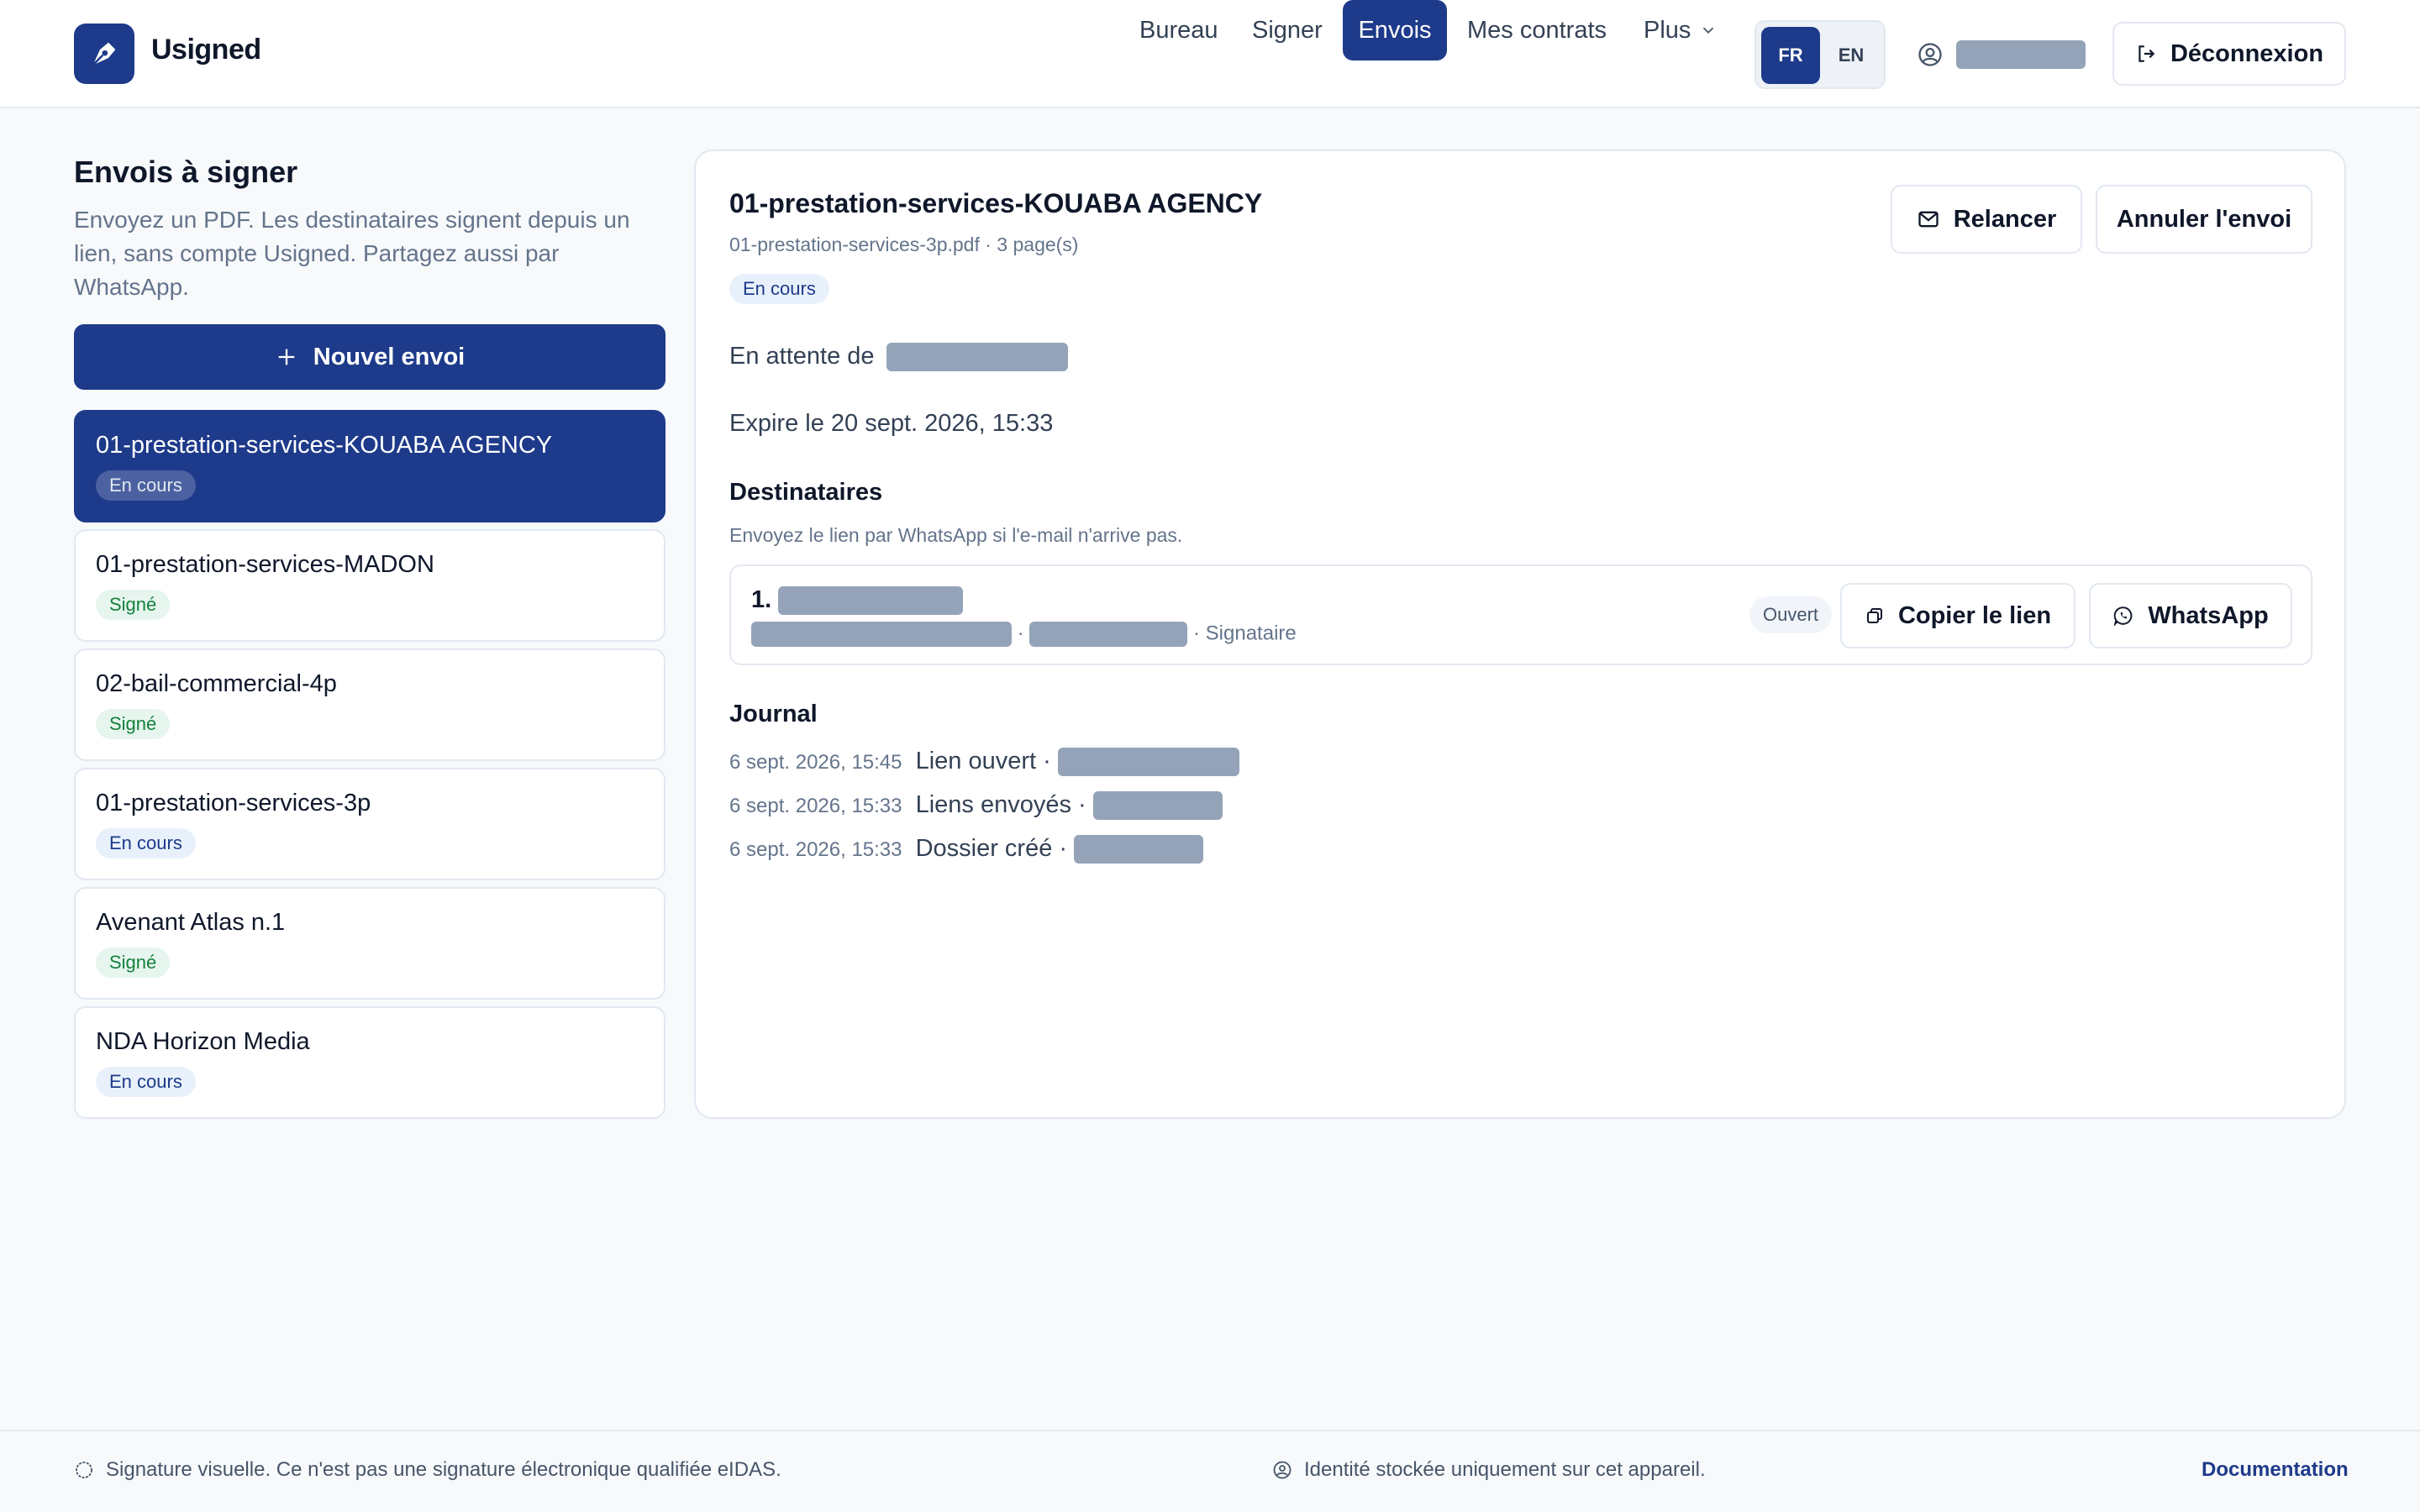 This screenshot has height=1512, width=2420. Describe the element at coordinates (881, 634) in the screenshot. I see `redacted-email` at that location.